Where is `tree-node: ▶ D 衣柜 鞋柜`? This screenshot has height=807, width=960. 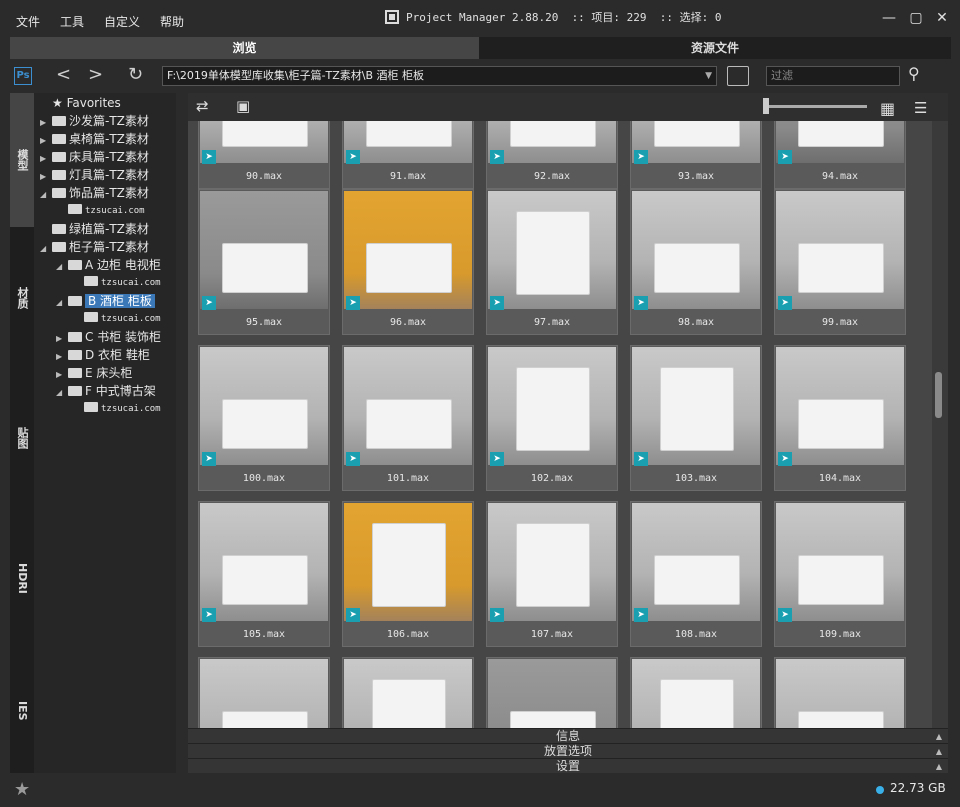
tree-node: ▶ D 衣柜 鞋柜 is located at coordinates (103, 355).